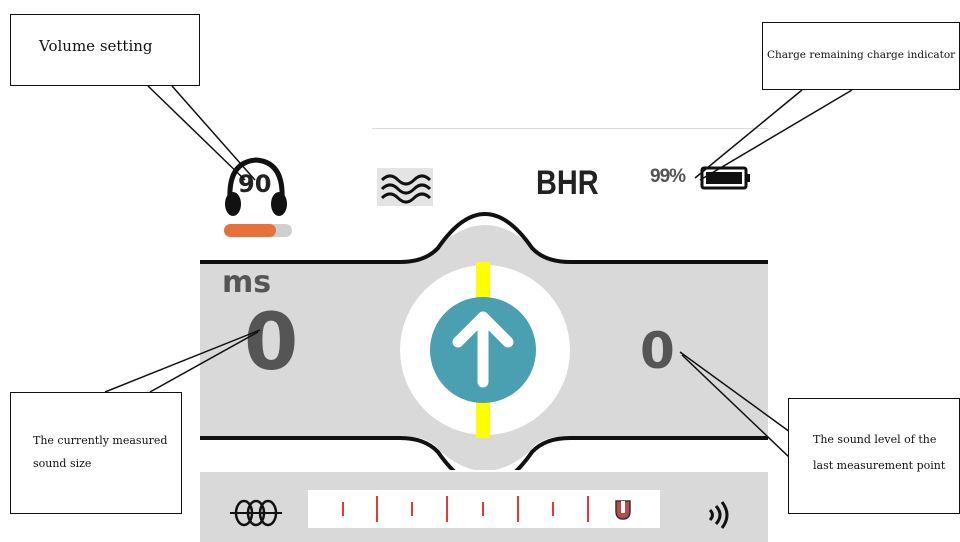 This screenshot has height=542, width=960. I want to click on waves-icon, so click(405, 187).